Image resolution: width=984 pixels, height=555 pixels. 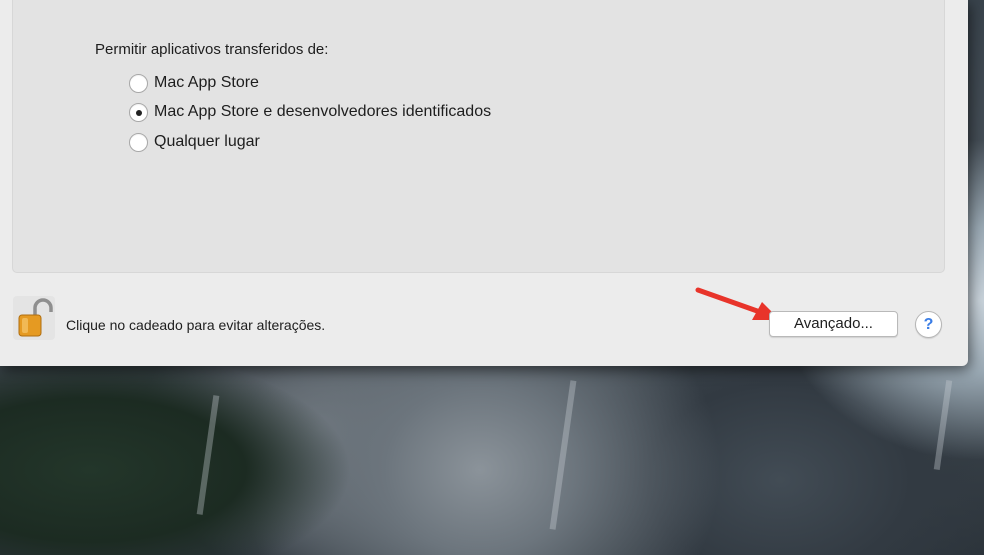 I want to click on allow-apps-prompt: Permitir aplicativos transferidos de:, so click(x=212, y=49).